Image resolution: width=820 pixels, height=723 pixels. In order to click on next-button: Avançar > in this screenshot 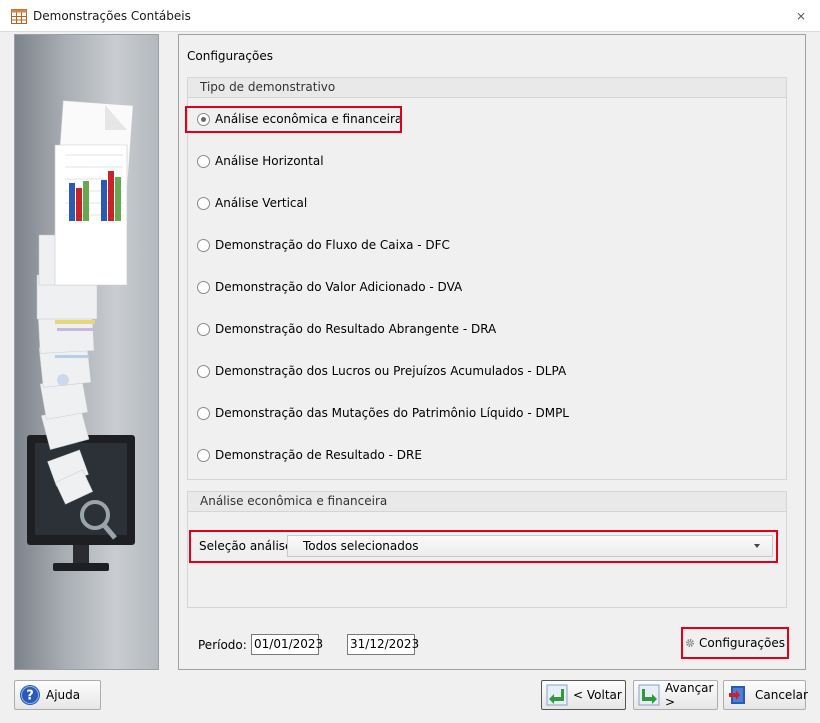, I will do `click(675, 695)`.